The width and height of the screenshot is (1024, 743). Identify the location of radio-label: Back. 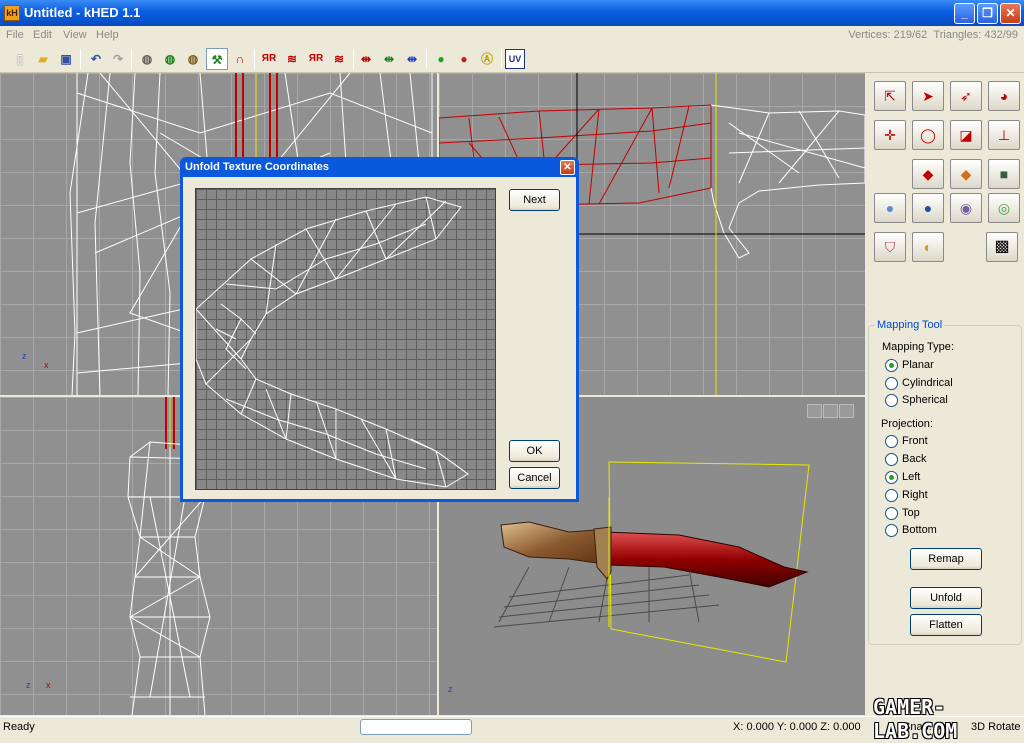
(914, 459).